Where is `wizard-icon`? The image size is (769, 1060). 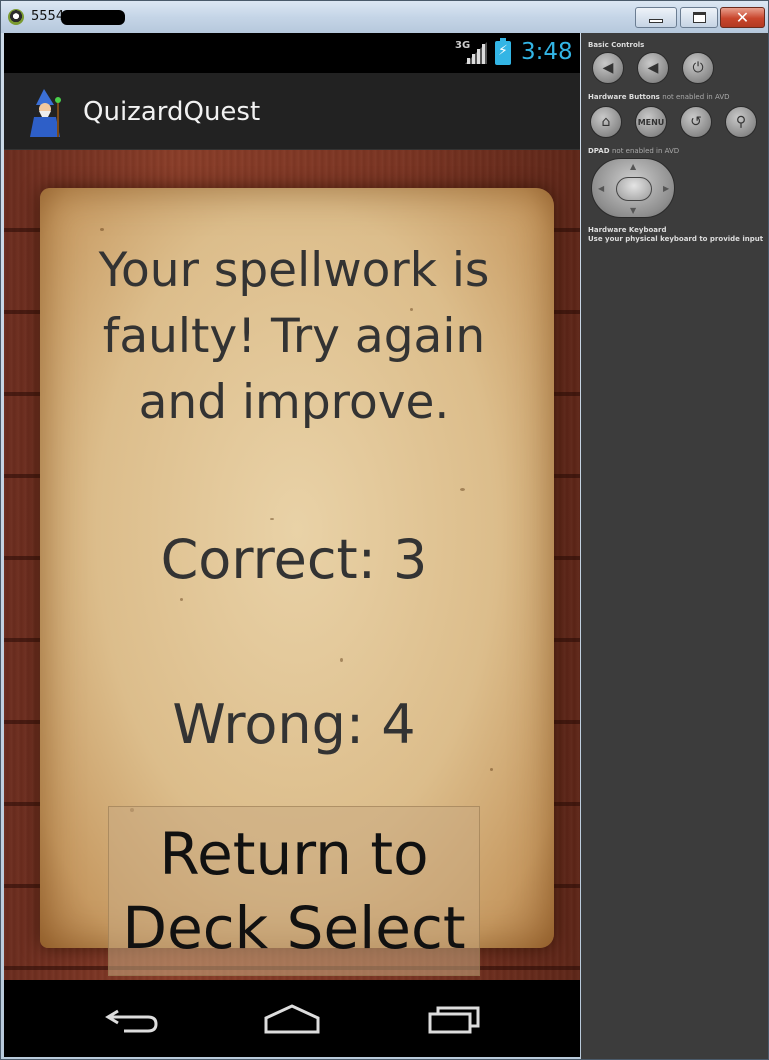 wizard-icon is located at coordinates (47, 112).